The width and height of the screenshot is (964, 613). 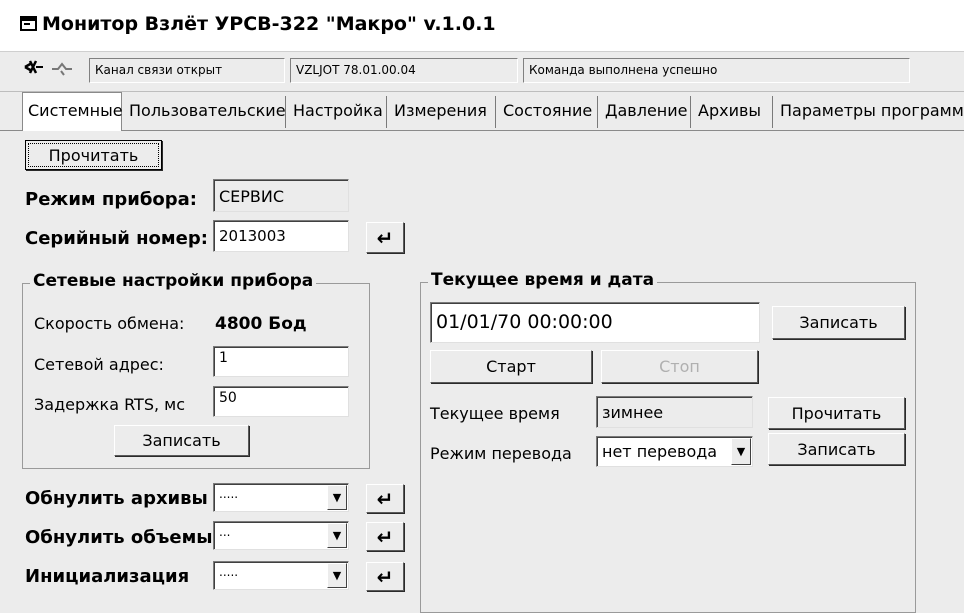 I want to click on time-group-title: Текущее время и дата, so click(x=543, y=280).